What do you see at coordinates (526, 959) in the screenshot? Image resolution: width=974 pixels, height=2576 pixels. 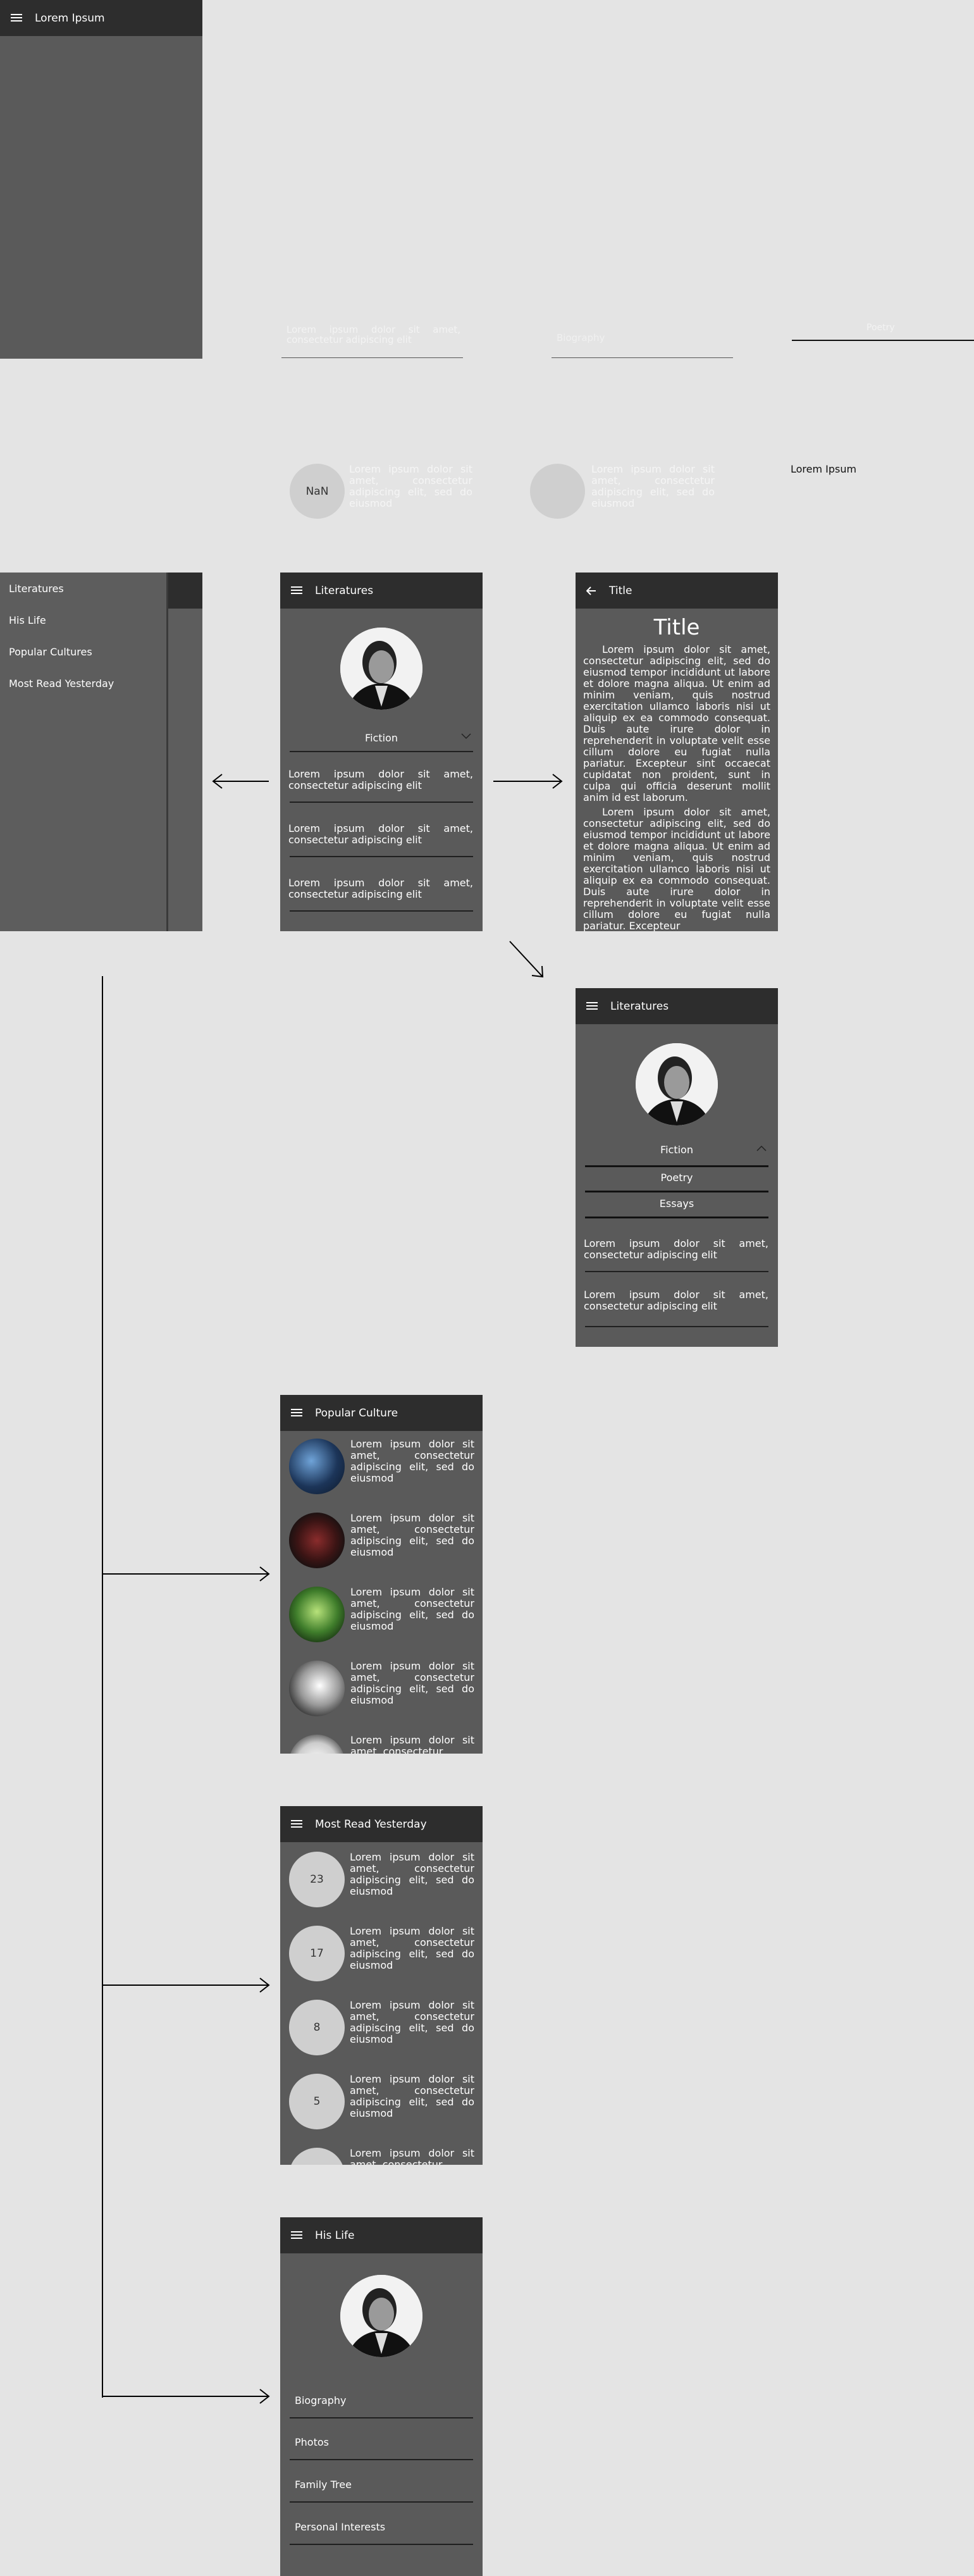 I see `arrow-to-expanded` at bounding box center [526, 959].